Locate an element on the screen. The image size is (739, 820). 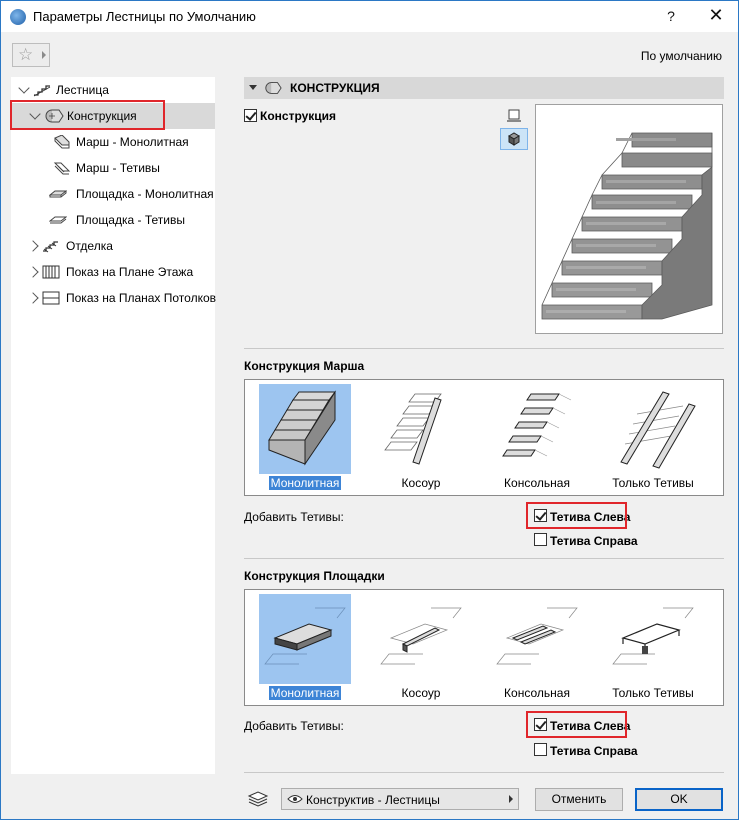
ok-button: OK is located at coordinates (679, 799).